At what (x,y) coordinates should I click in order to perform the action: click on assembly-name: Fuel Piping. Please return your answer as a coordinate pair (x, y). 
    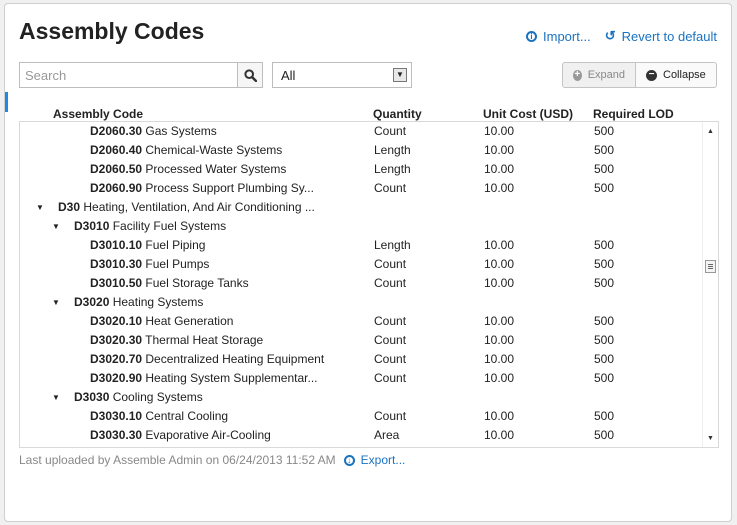
    Looking at the image, I should click on (175, 245).